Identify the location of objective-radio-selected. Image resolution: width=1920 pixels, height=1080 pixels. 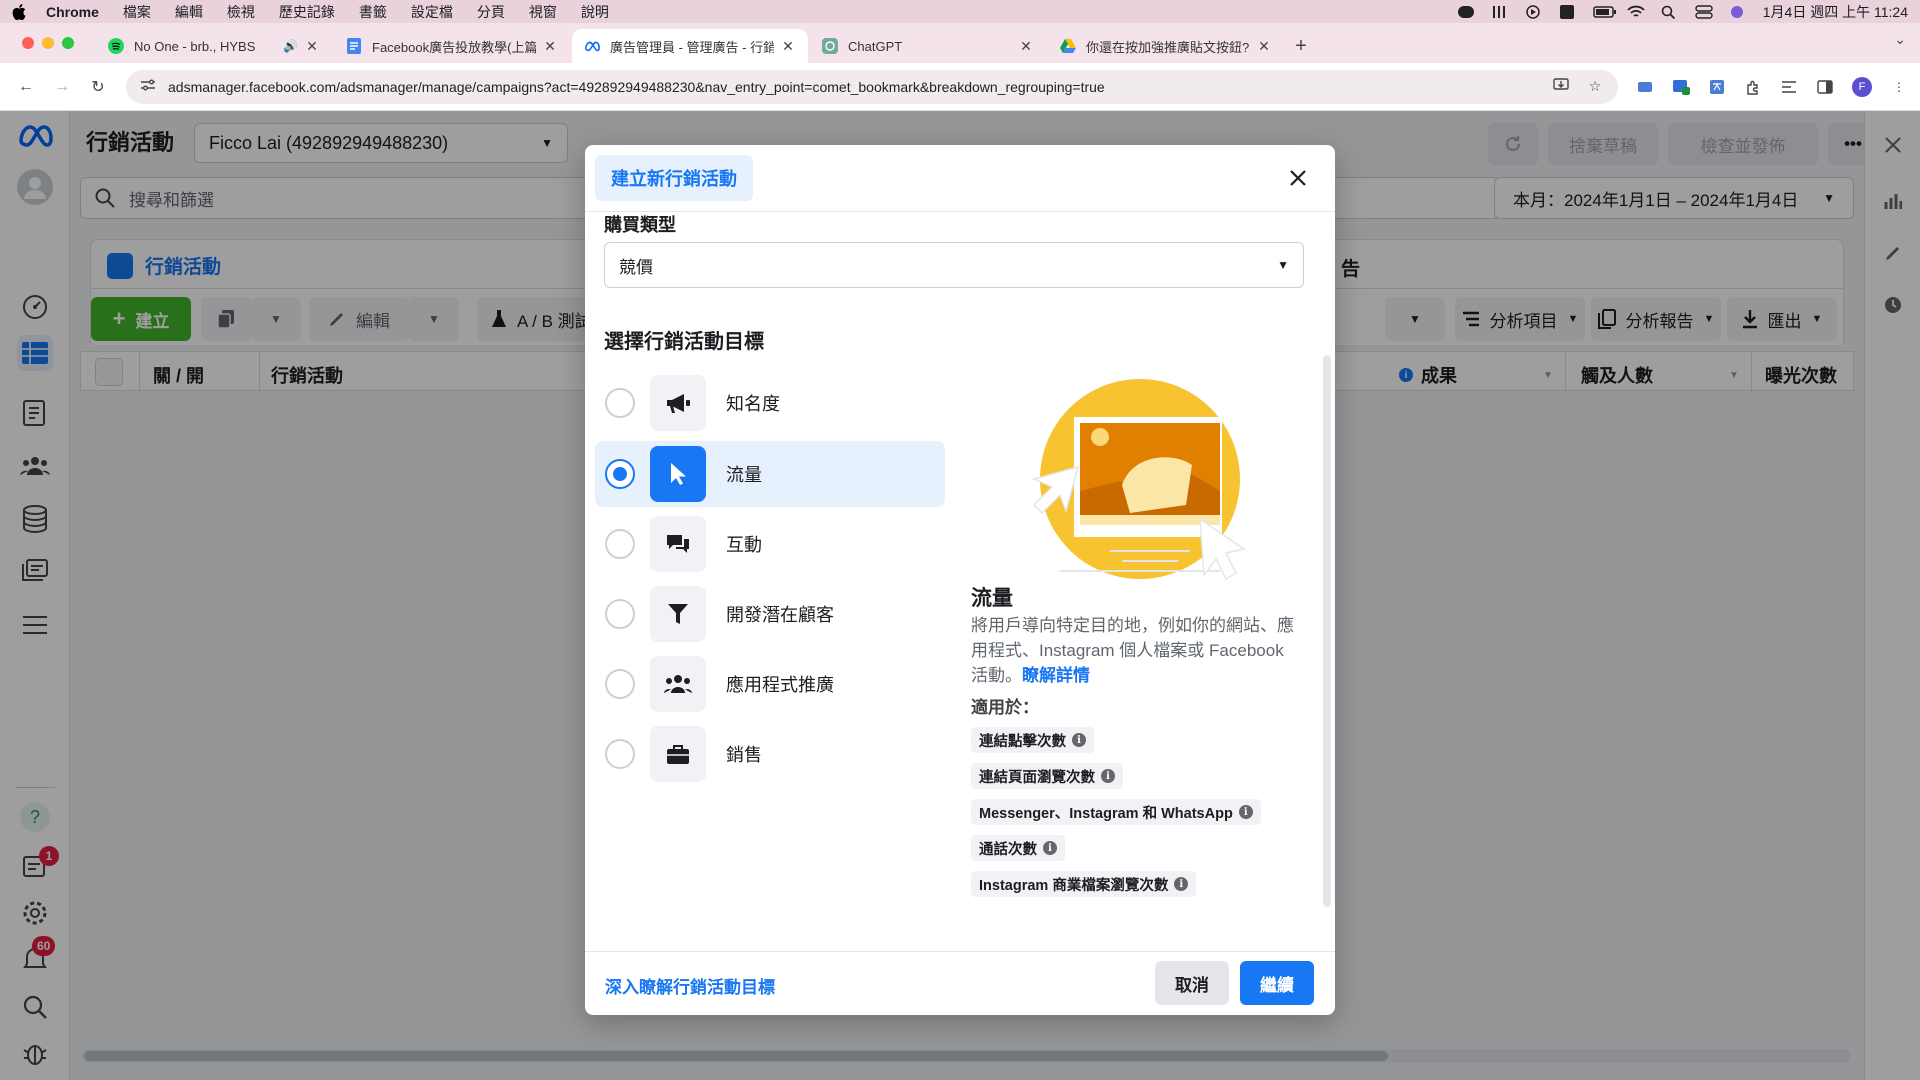
(620, 474).